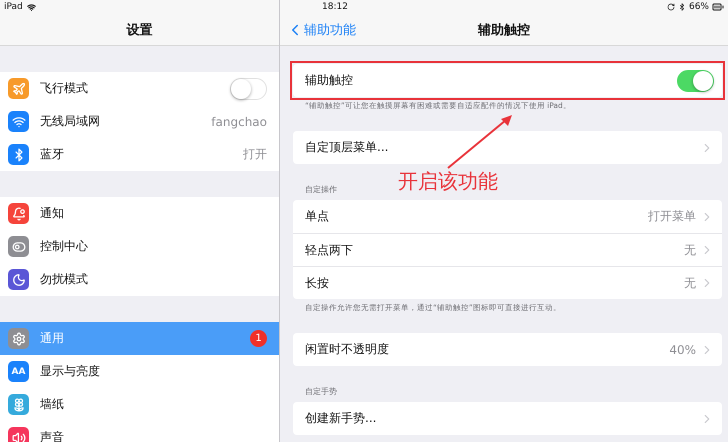 This screenshot has height=442, width=728. I want to click on device-name: iPad, so click(13, 7).